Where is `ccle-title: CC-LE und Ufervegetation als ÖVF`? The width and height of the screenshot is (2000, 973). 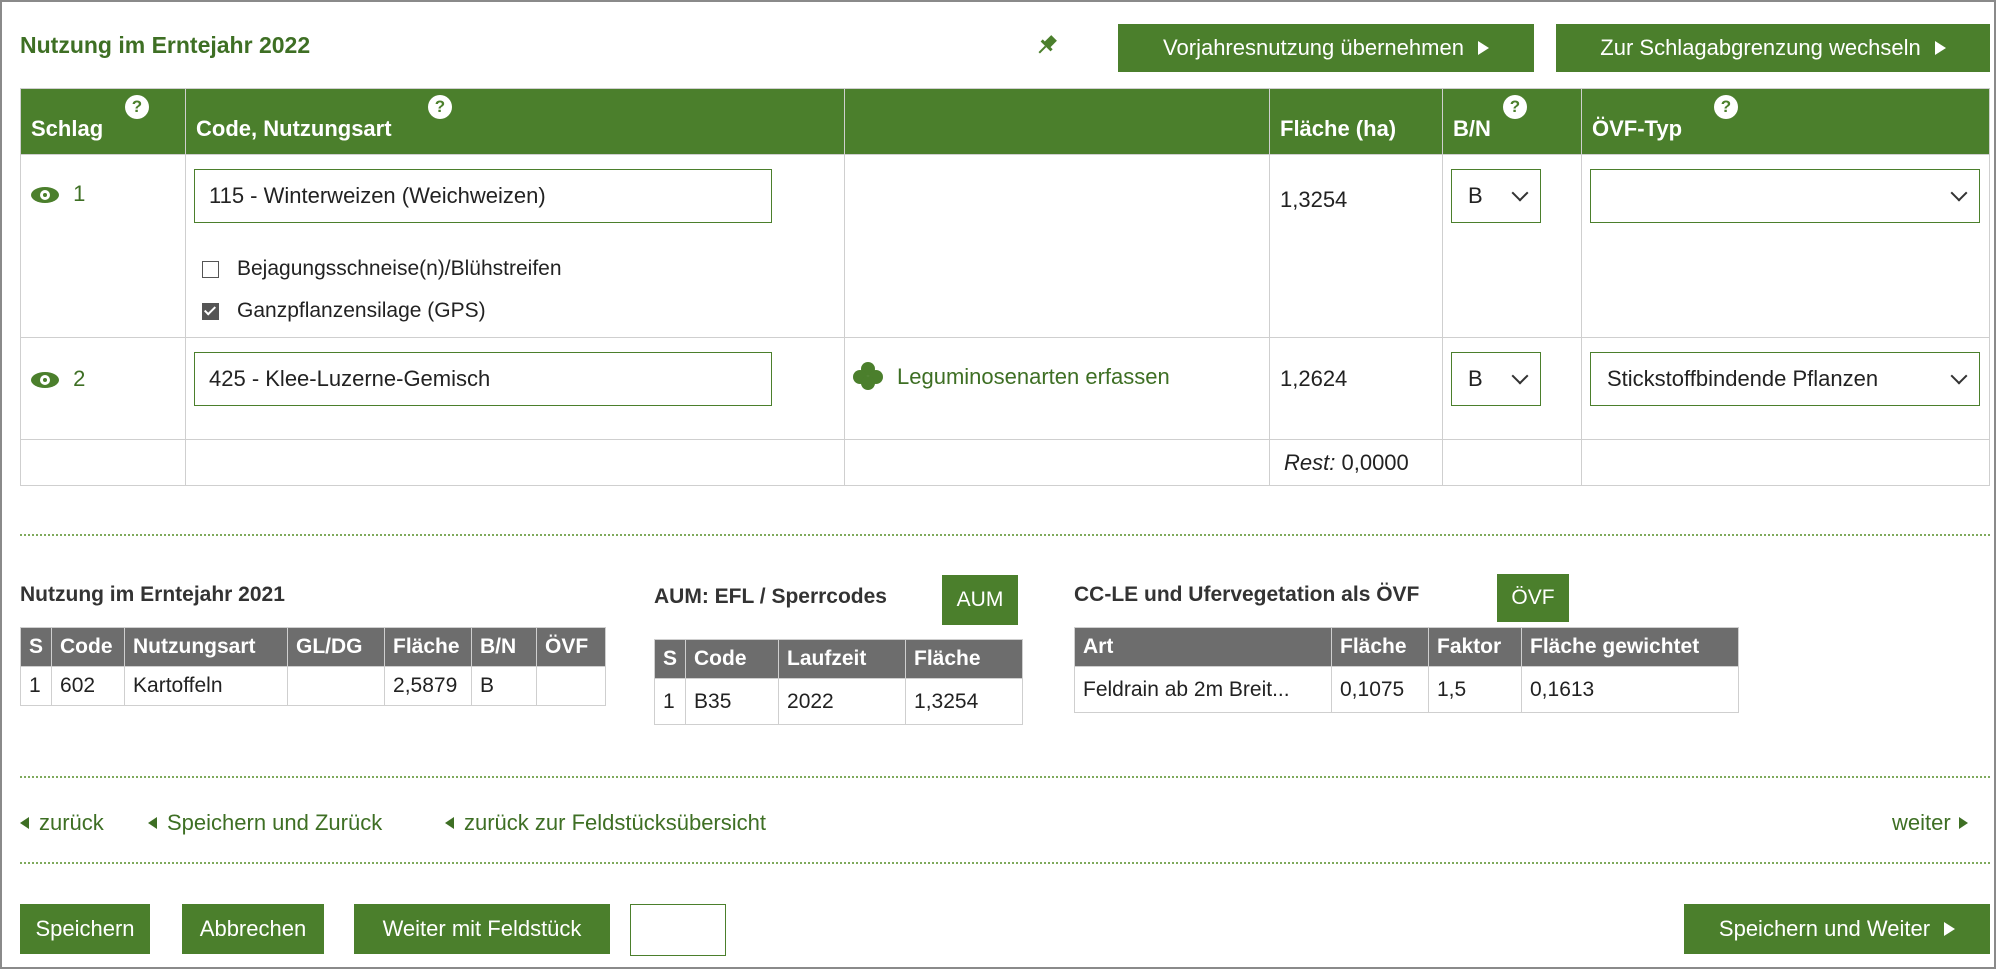
ccle-title: CC-LE und Ufervegetation als ÖVF is located at coordinates (1247, 594).